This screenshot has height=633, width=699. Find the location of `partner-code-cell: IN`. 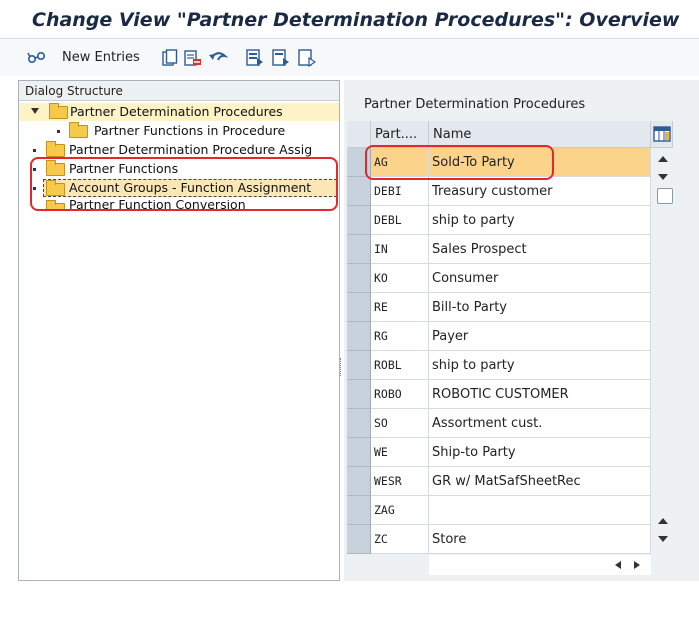

partner-code-cell: IN is located at coordinates (400, 249).